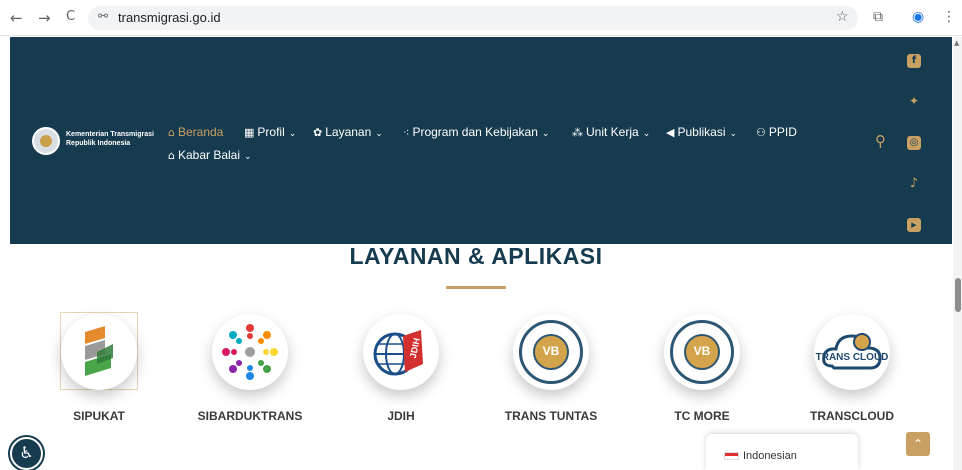 The height and width of the screenshot is (470, 962). Describe the element at coordinates (473, 18) in the screenshot. I see `address-bar: ⚯ transmigrasi.go.id` at that location.